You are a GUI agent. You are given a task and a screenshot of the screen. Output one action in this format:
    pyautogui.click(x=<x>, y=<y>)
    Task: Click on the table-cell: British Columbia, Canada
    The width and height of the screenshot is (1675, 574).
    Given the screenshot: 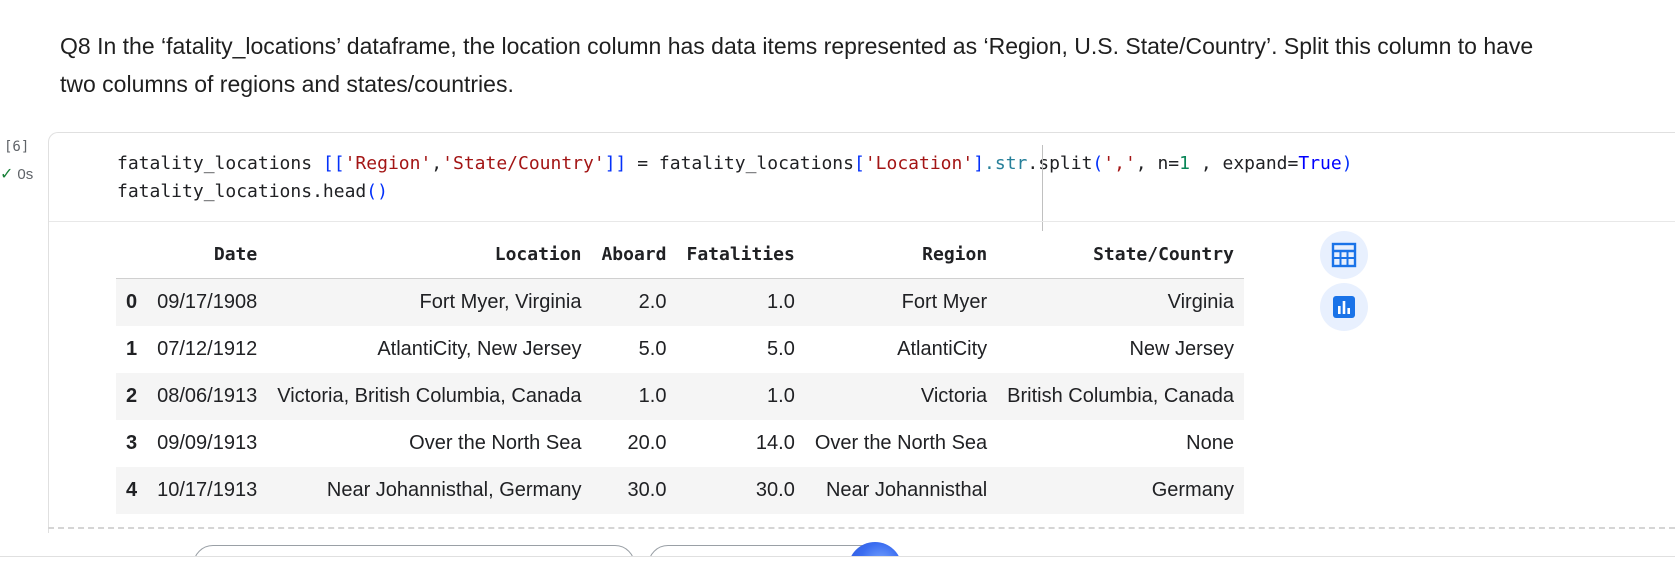 What is the action you would take?
    pyautogui.click(x=1120, y=396)
    